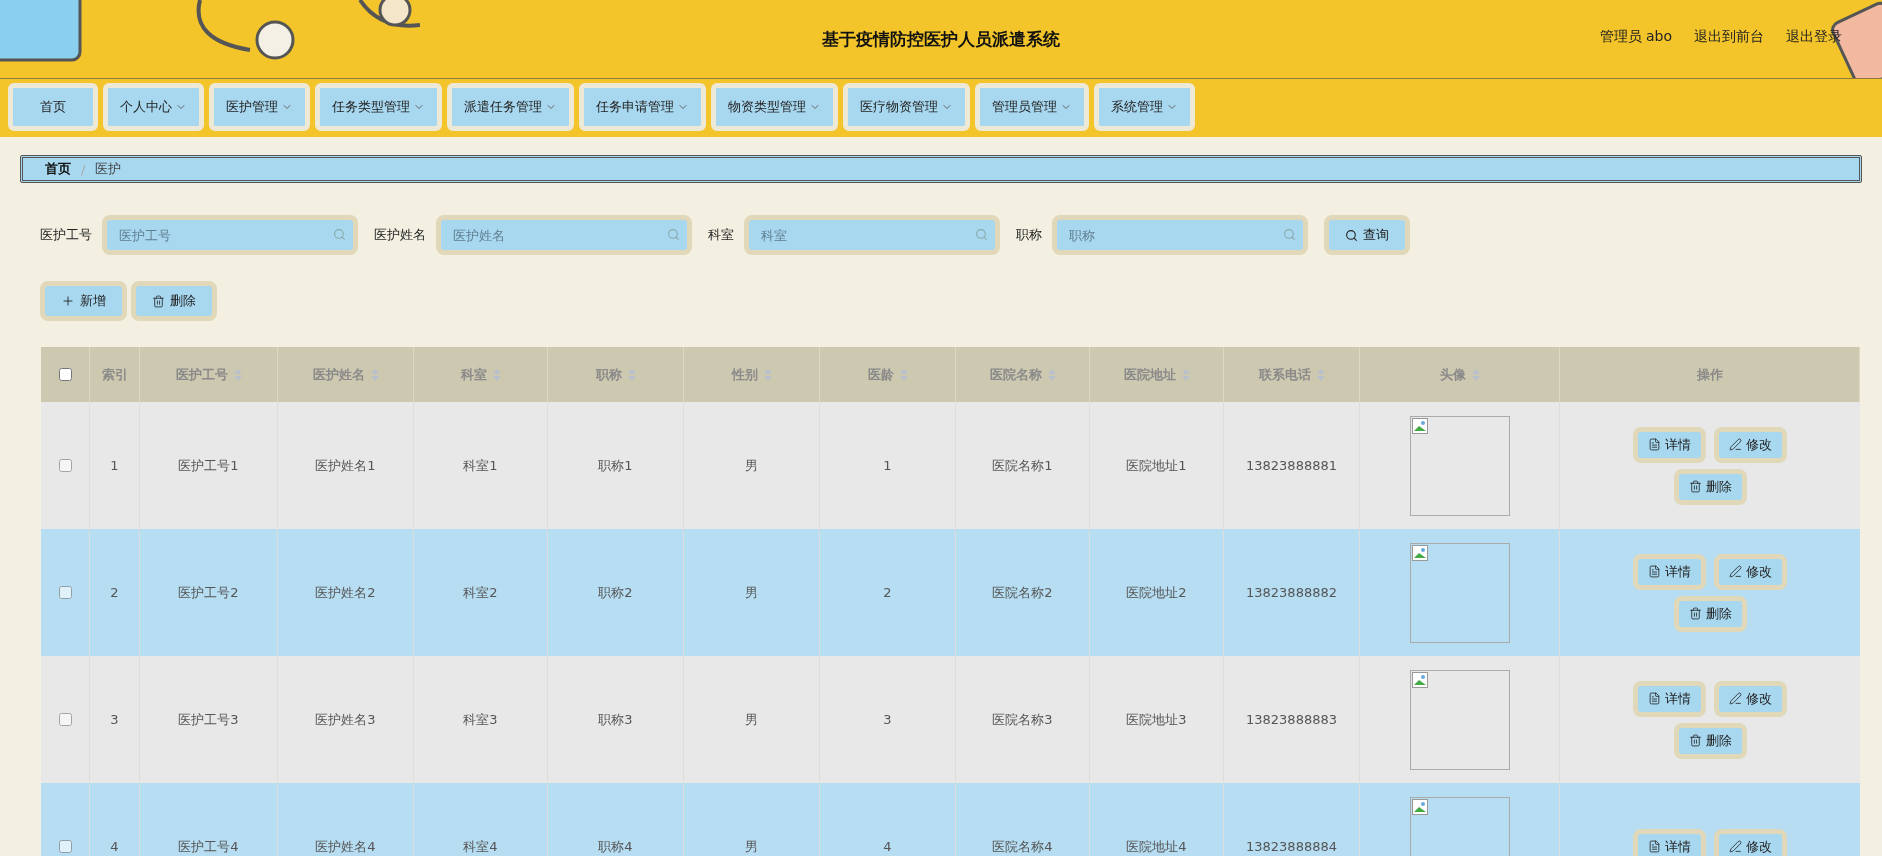 This screenshot has height=856, width=1882. What do you see at coordinates (53, 107) in the screenshot?
I see `nav-menu-item: 首页` at bounding box center [53, 107].